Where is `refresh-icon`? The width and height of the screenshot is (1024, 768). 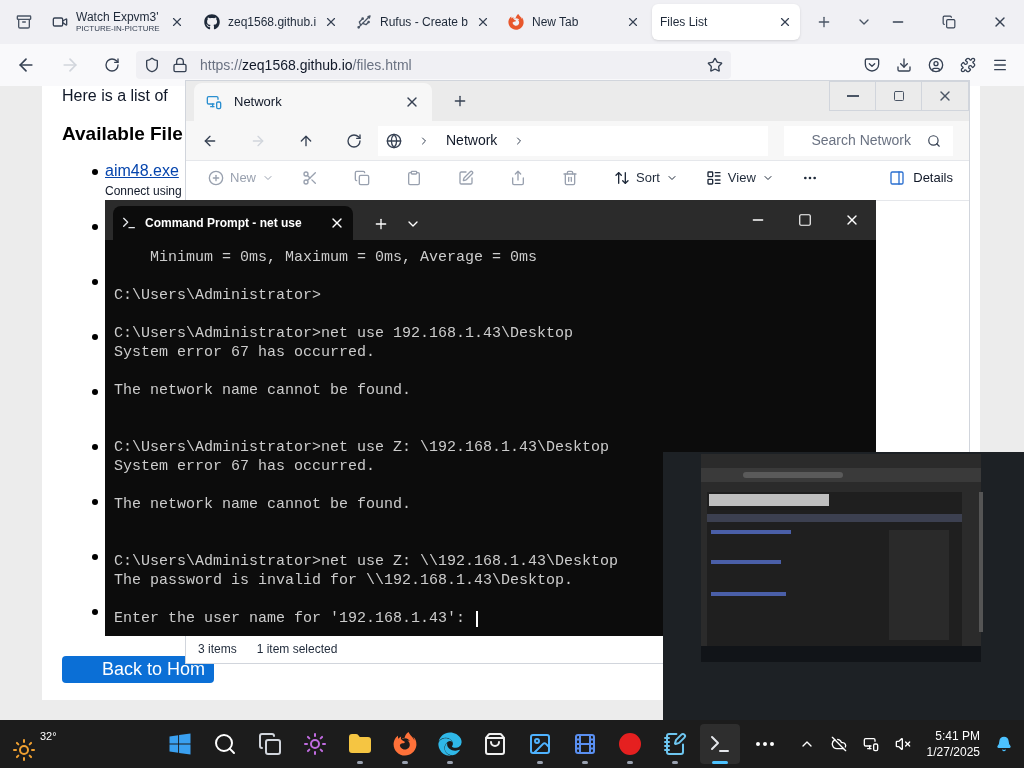 refresh-icon is located at coordinates (354, 140).